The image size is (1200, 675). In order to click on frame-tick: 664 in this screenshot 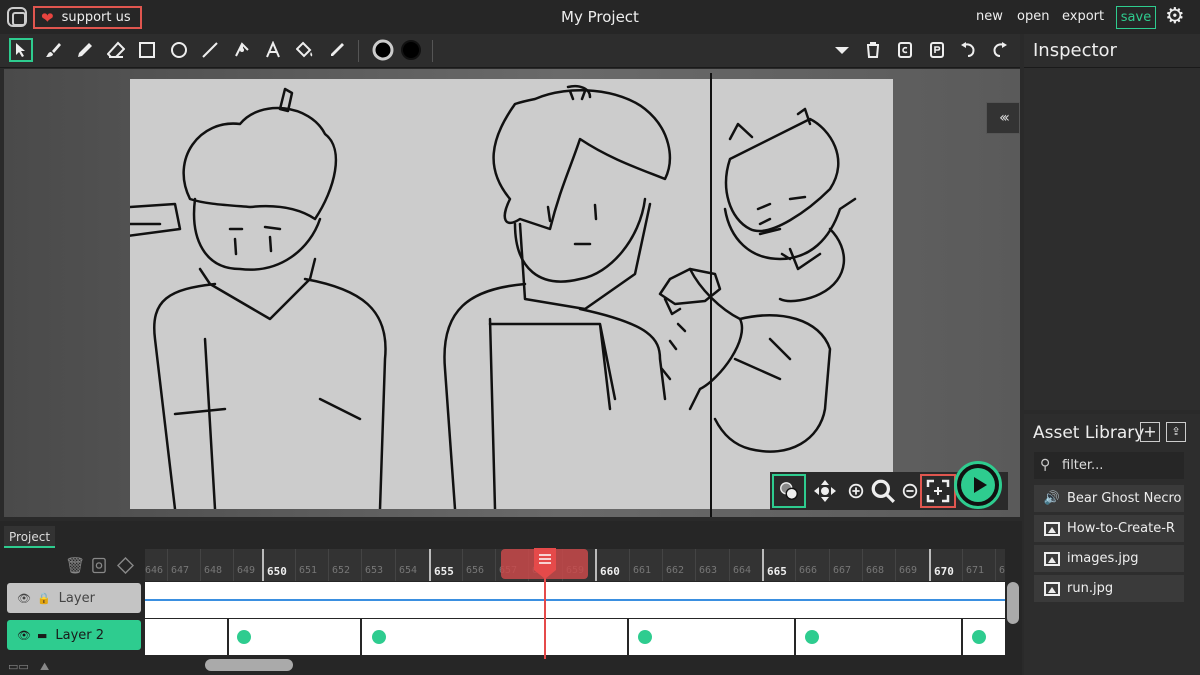, I will do `click(740, 565)`.